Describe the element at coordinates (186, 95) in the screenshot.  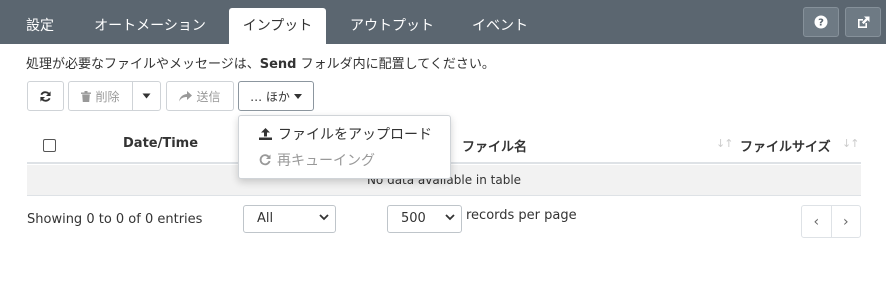
I see `share-icon` at that location.